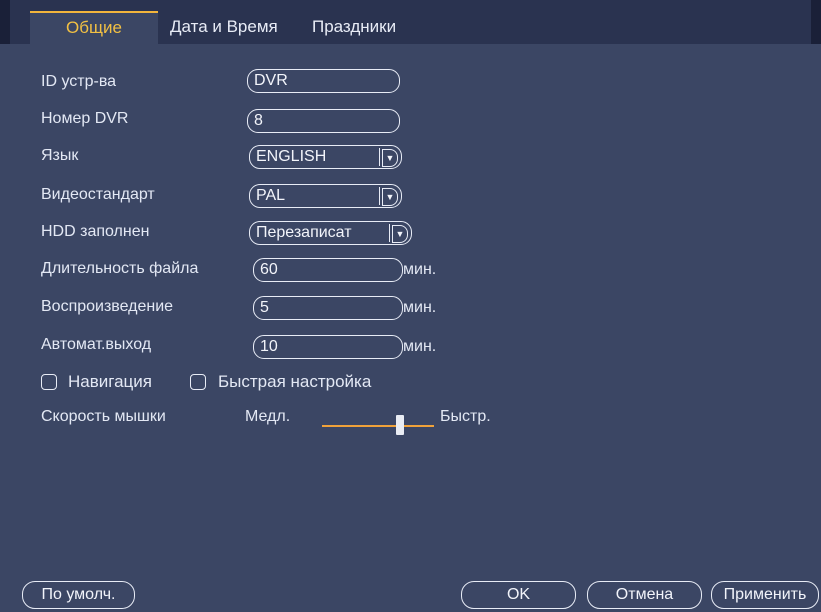 The width and height of the screenshot is (821, 612). I want to click on mouse-speed-label: Скорость мышки, so click(103, 416).